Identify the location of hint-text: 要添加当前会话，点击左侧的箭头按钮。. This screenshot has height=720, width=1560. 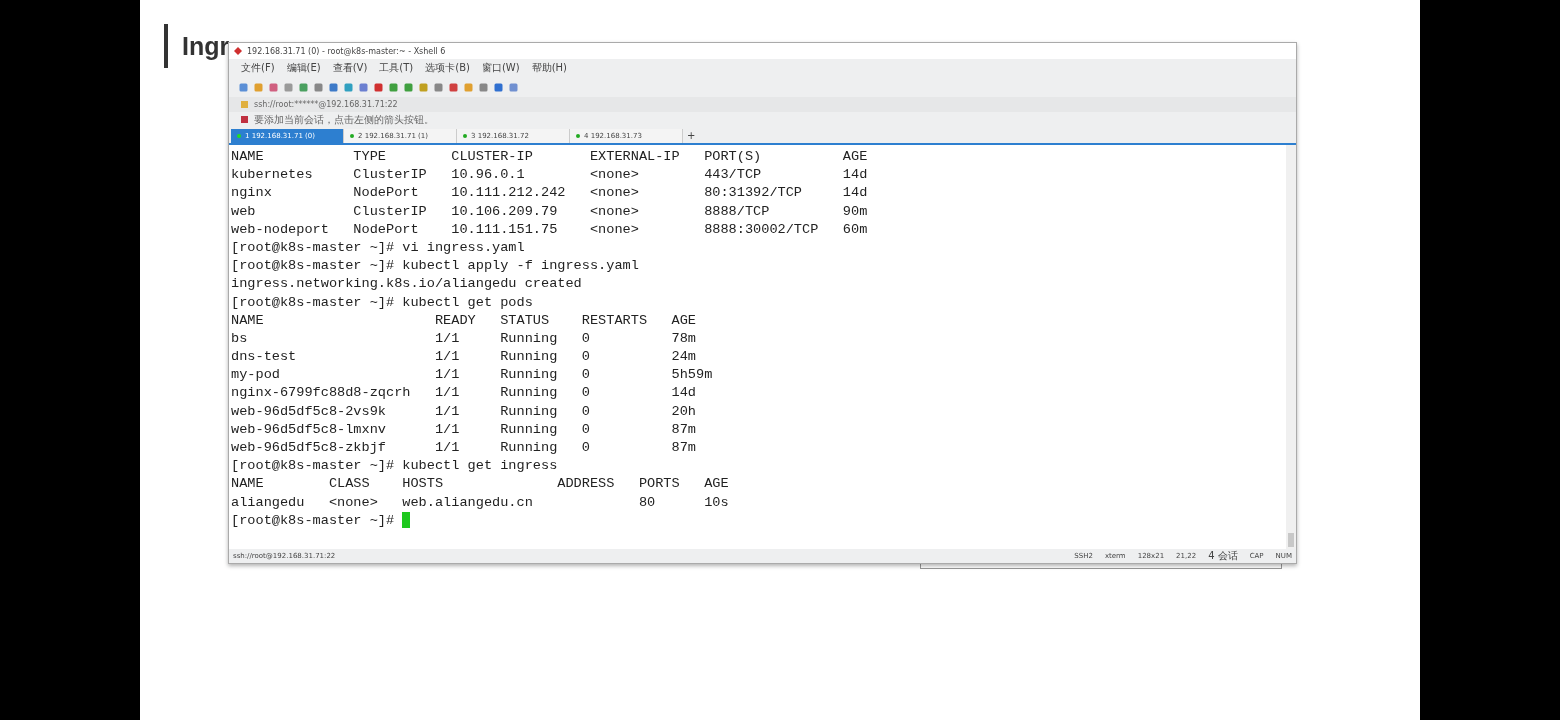
(344, 119).